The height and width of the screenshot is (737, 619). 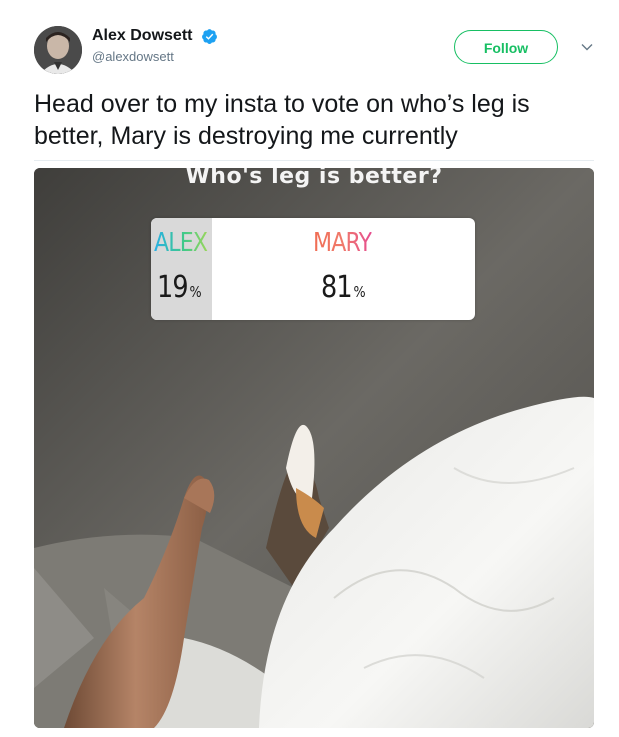 I want to click on author-block: Alex Dowsett @alexdowsett, so click(x=155, y=45).